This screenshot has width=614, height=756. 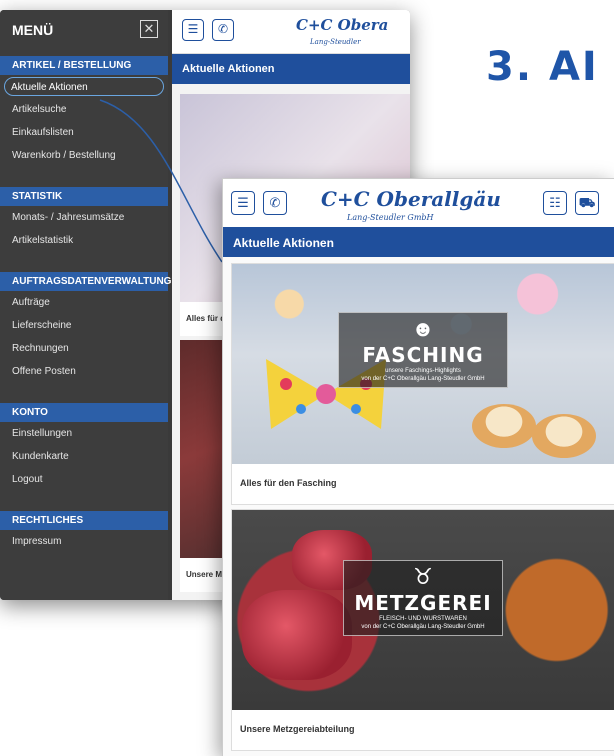 What do you see at coordinates (335, 42) in the screenshot?
I see `logo-subtitle: Lang-Steudler` at bounding box center [335, 42].